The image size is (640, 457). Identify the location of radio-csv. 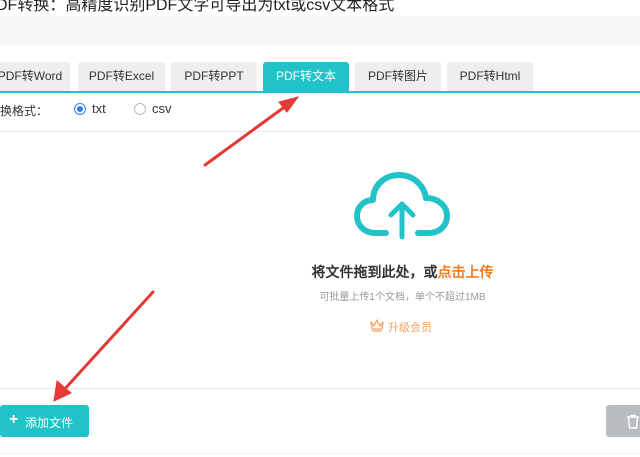
(140, 109).